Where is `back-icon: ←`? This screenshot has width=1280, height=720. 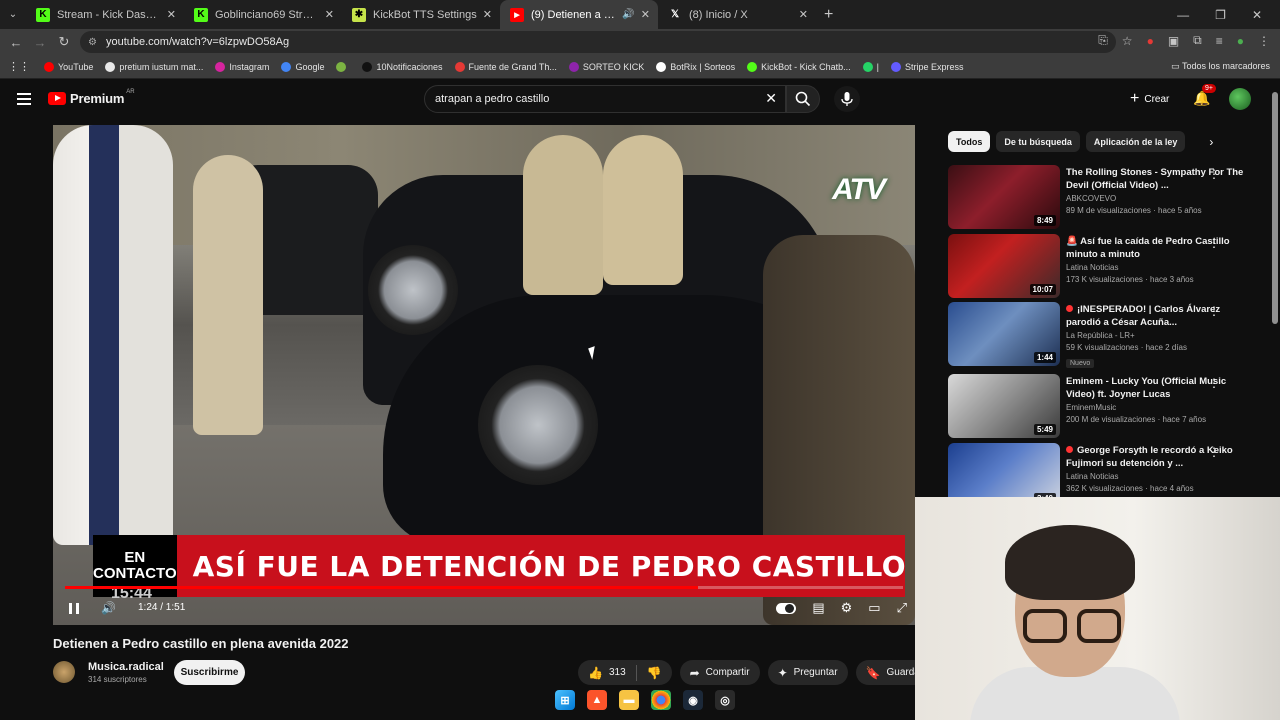
back-icon: ← is located at coordinates (16, 42).